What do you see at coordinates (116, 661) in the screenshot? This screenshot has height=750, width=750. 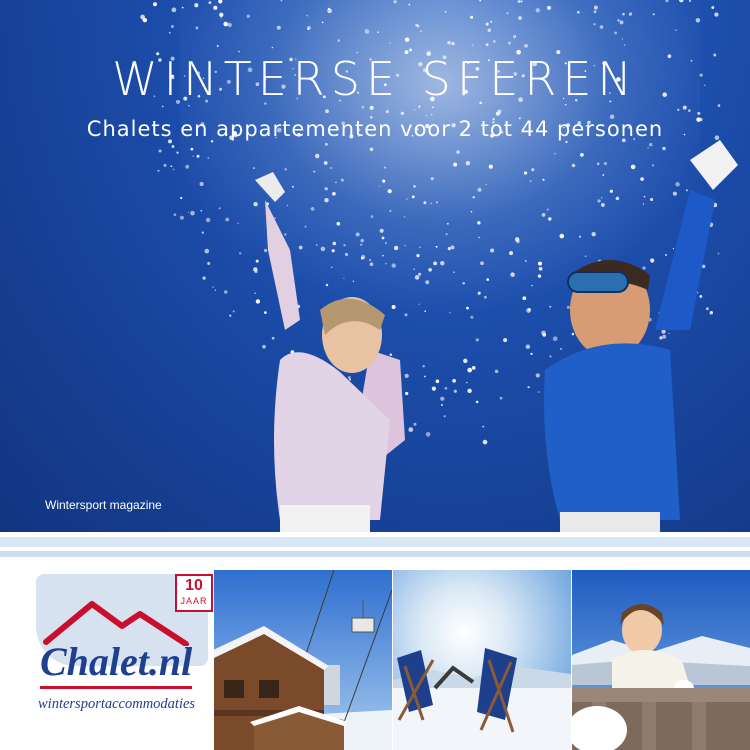 I see `brand-name: Chalet.nl` at bounding box center [116, 661].